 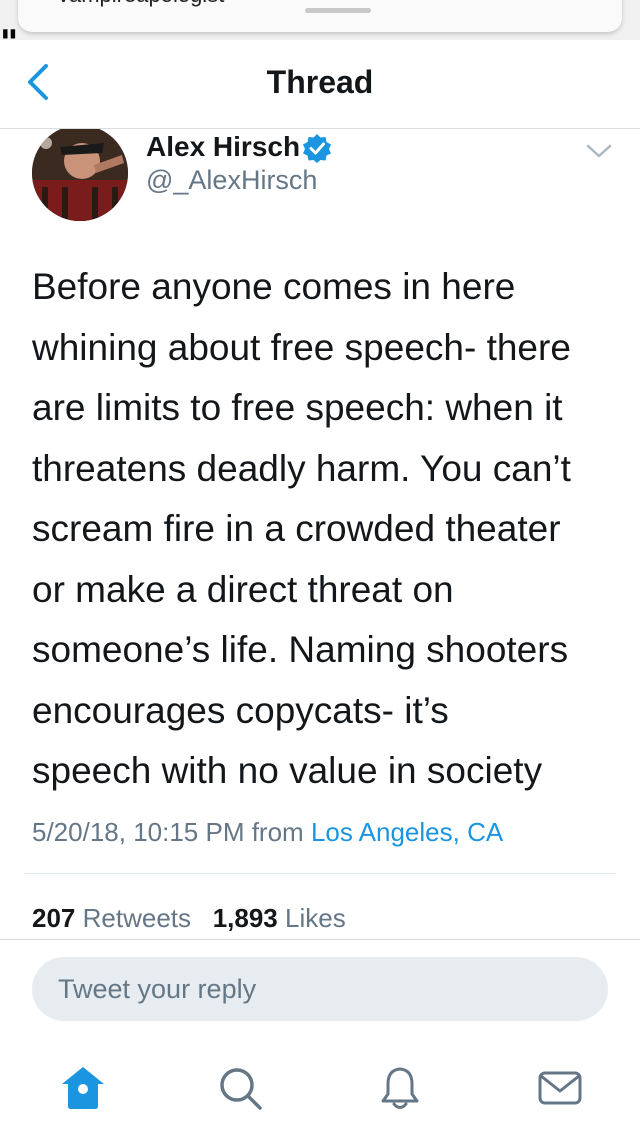 What do you see at coordinates (301, 468) in the screenshot?
I see `tweet-text-line: threatens deadly harm. You can’t` at bounding box center [301, 468].